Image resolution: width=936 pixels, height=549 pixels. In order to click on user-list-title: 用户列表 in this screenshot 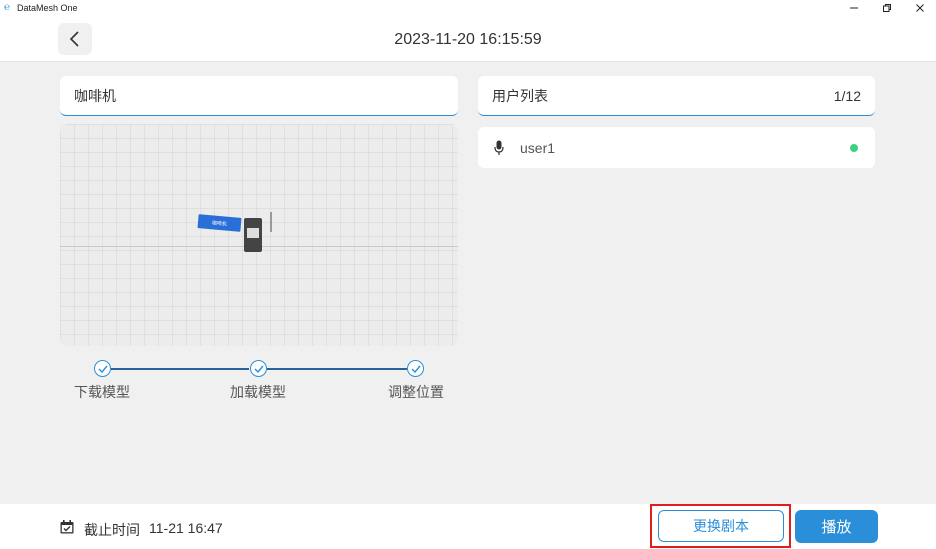, I will do `click(520, 95)`.